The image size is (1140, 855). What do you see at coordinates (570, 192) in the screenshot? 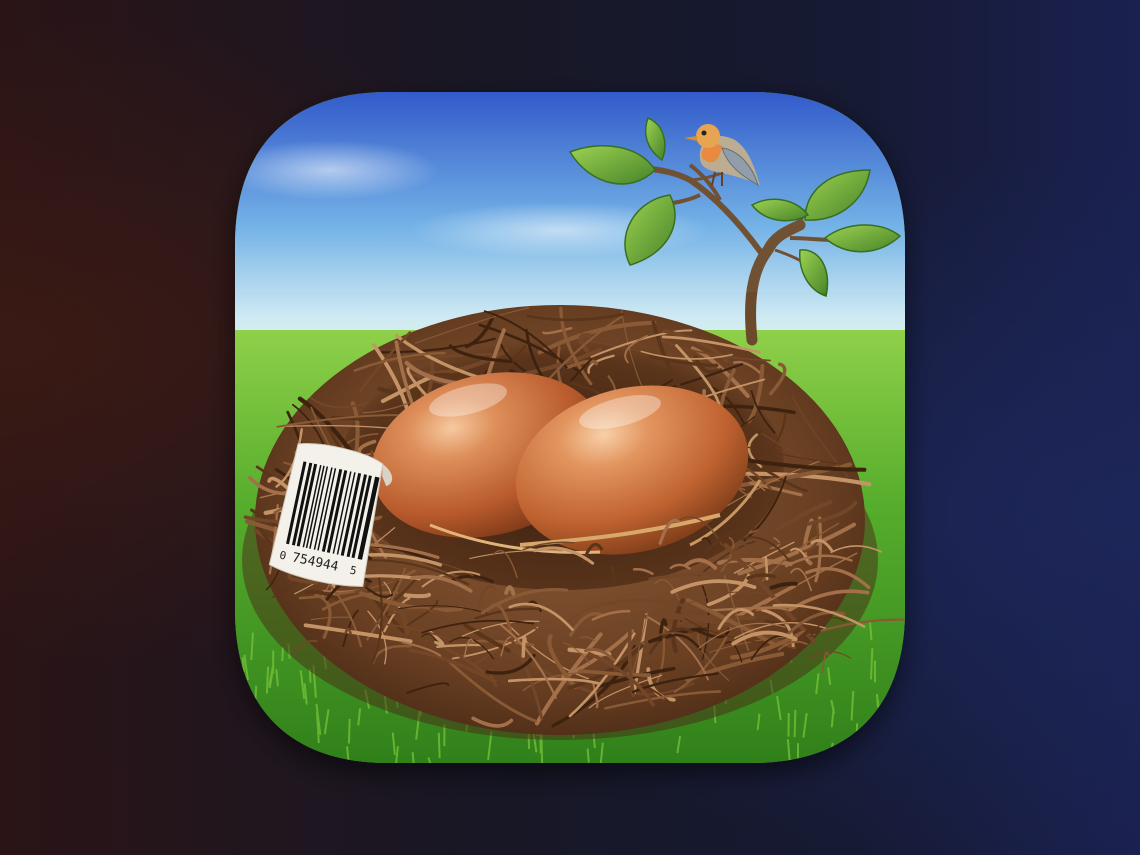
I see `icon-gloss` at bounding box center [570, 192].